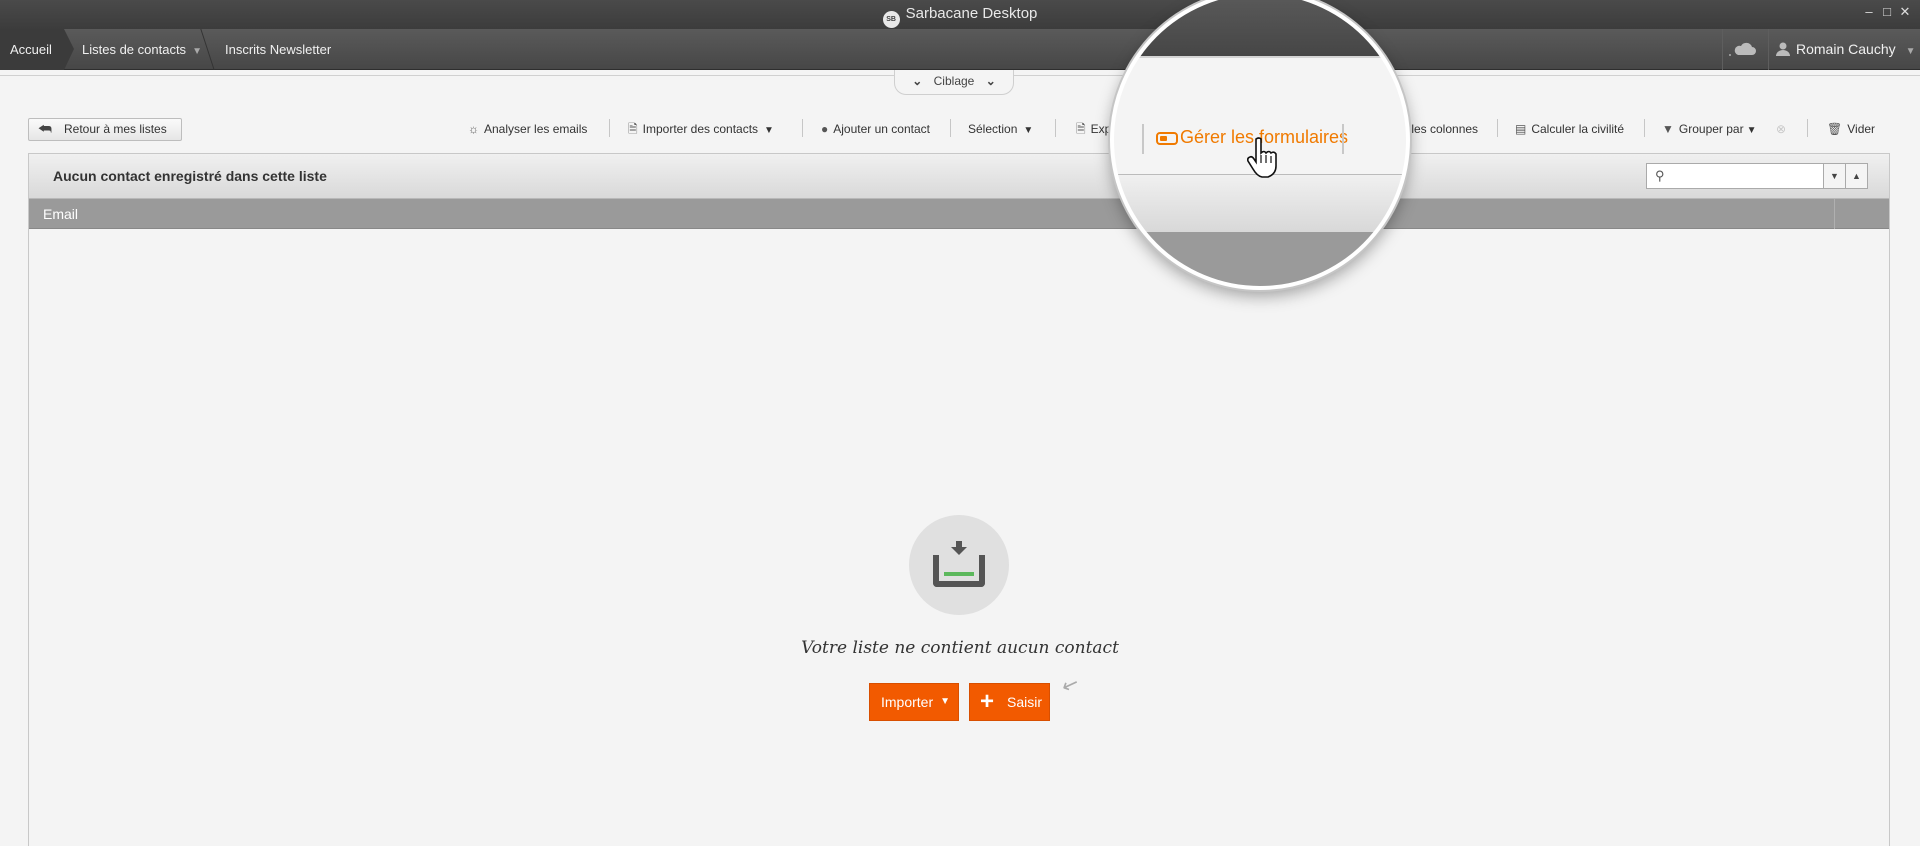 The width and height of the screenshot is (1920, 846). I want to click on analyse-emails-button: ☼ Analyser les emails, so click(527, 129).